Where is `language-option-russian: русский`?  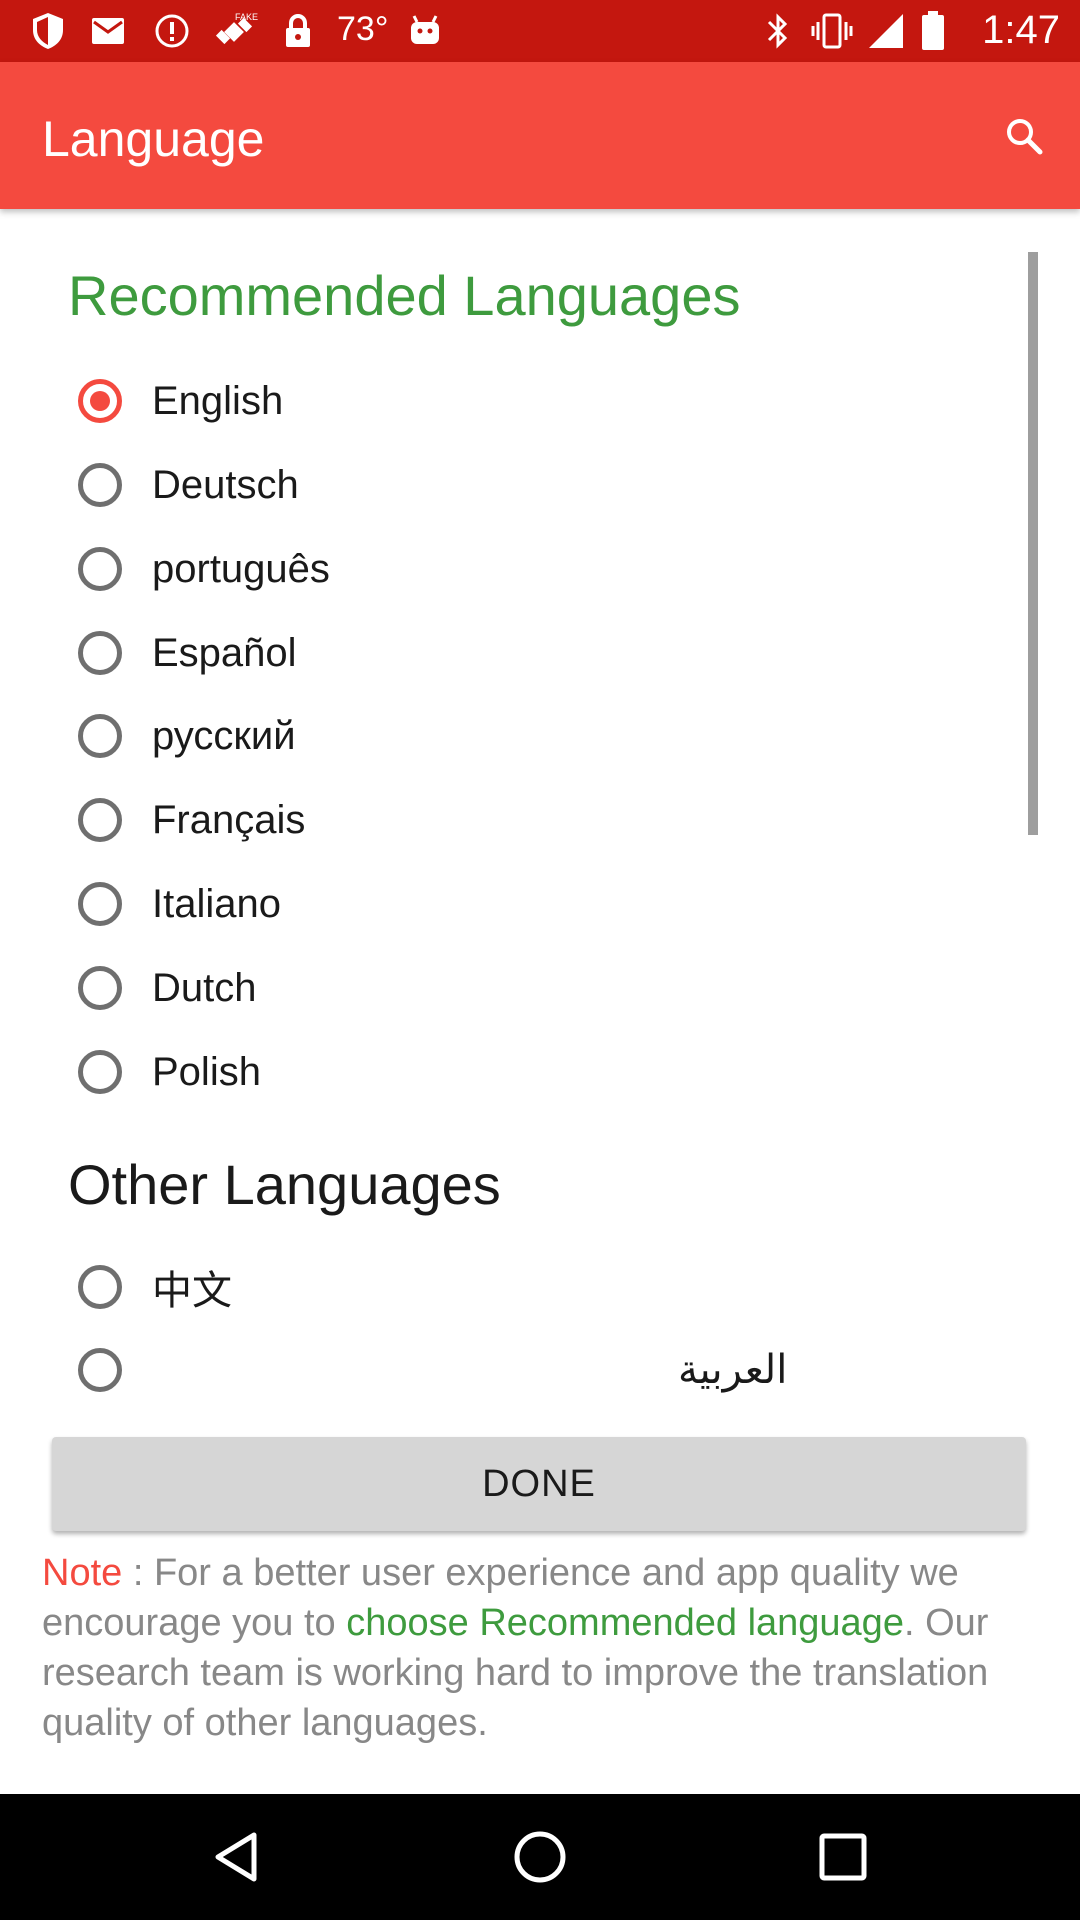 language-option-russian: русский is located at coordinates (528, 736).